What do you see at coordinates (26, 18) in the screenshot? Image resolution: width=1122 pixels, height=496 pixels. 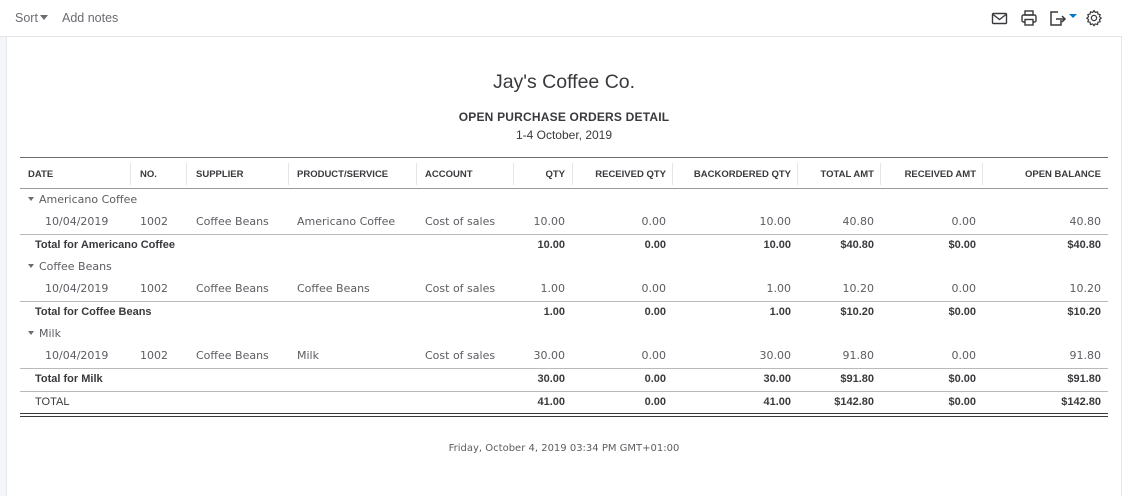 I see `sort-label: Sort` at bounding box center [26, 18].